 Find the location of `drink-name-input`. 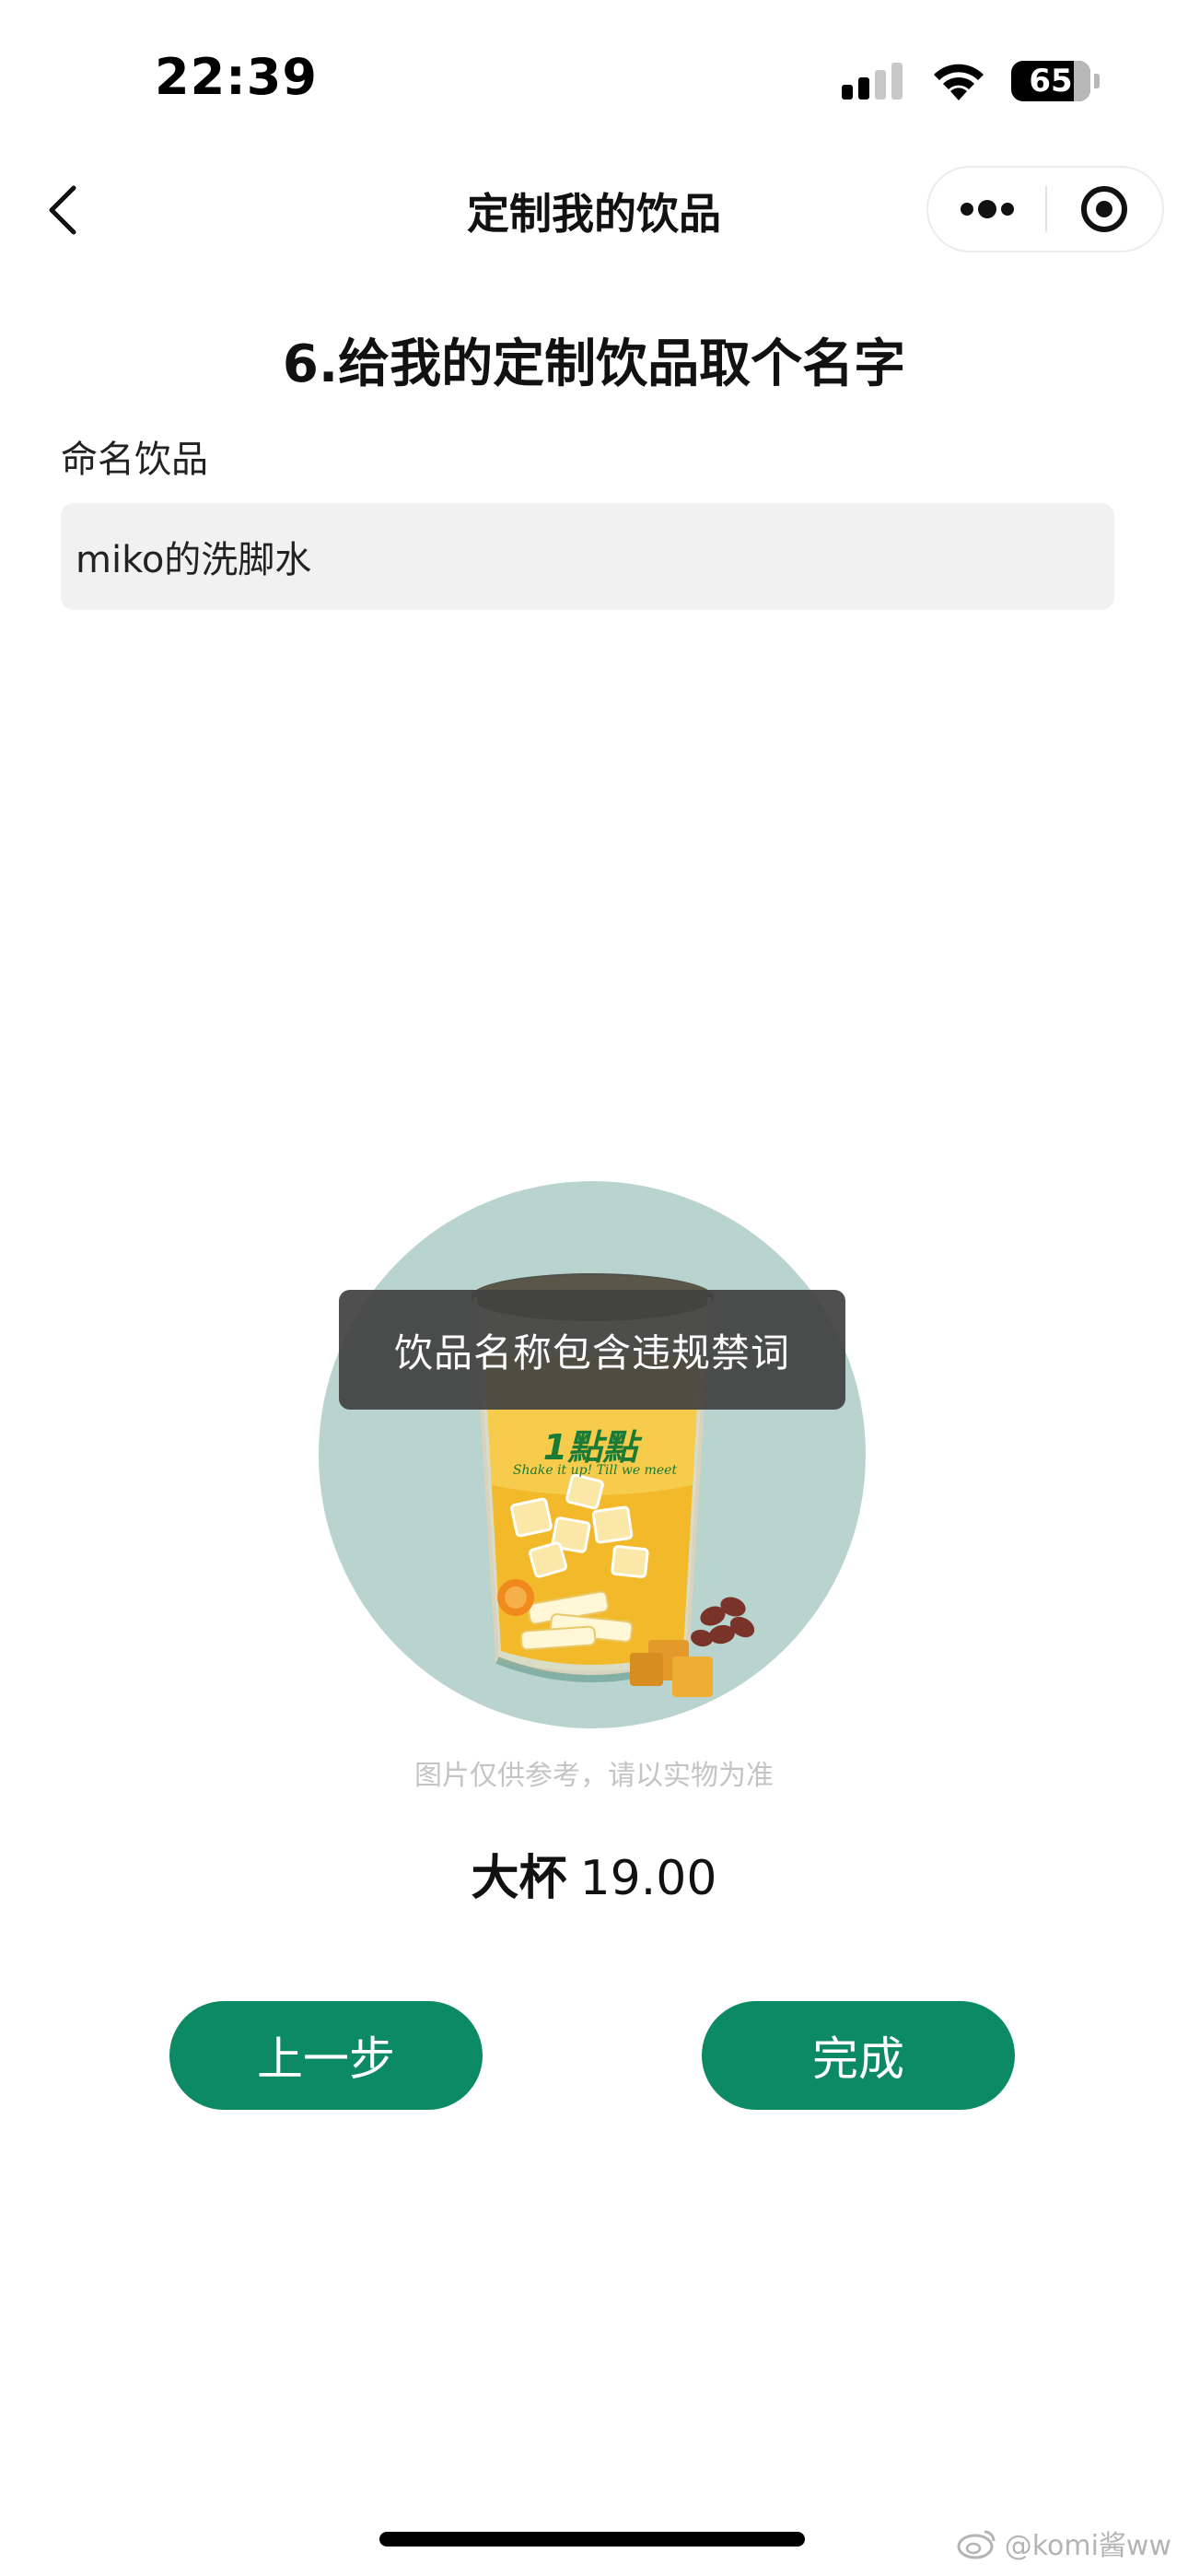

drink-name-input is located at coordinates (587, 556).